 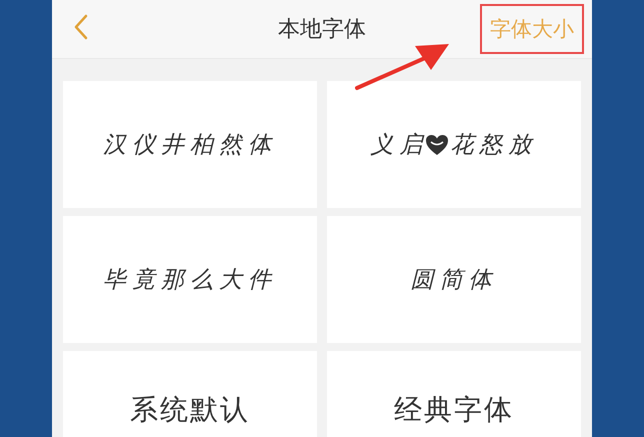 I want to click on font-option: 义启 花怒放, so click(x=454, y=144).